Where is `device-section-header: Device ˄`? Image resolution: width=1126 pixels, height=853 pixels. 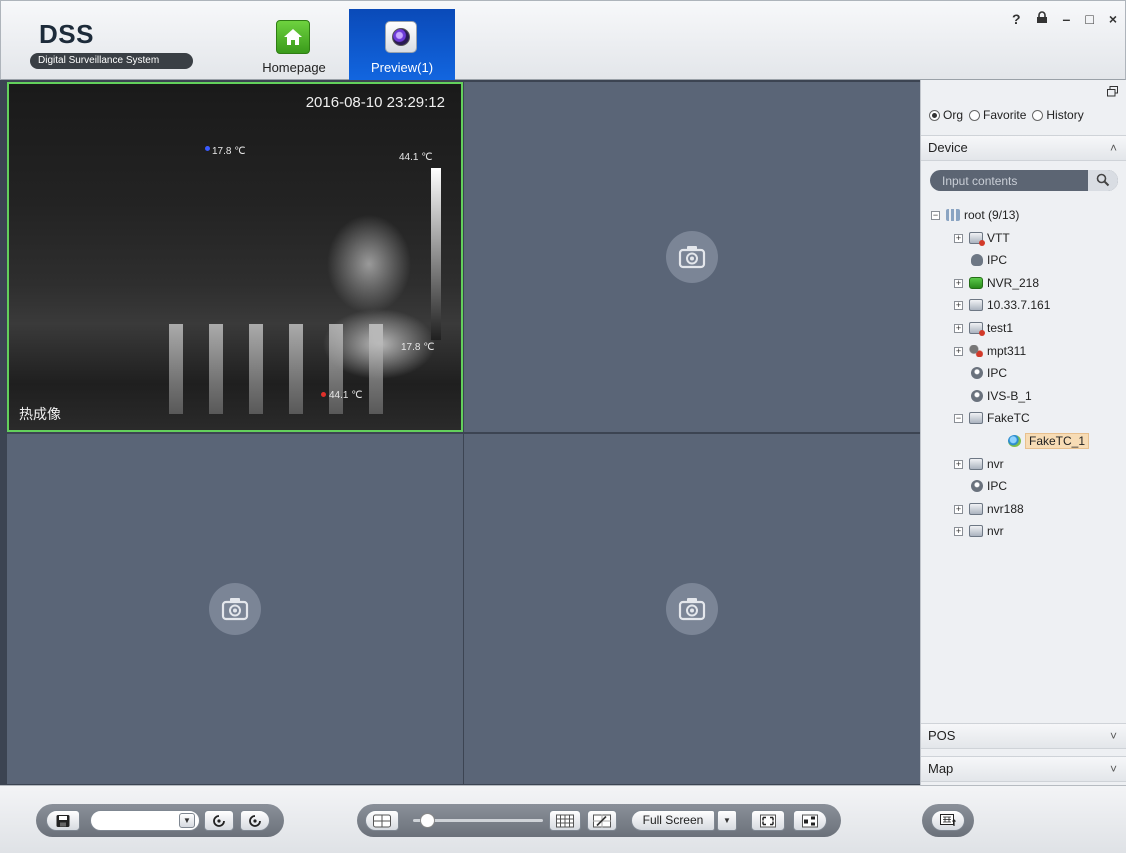 device-section-header: Device ˄ is located at coordinates (1023, 148).